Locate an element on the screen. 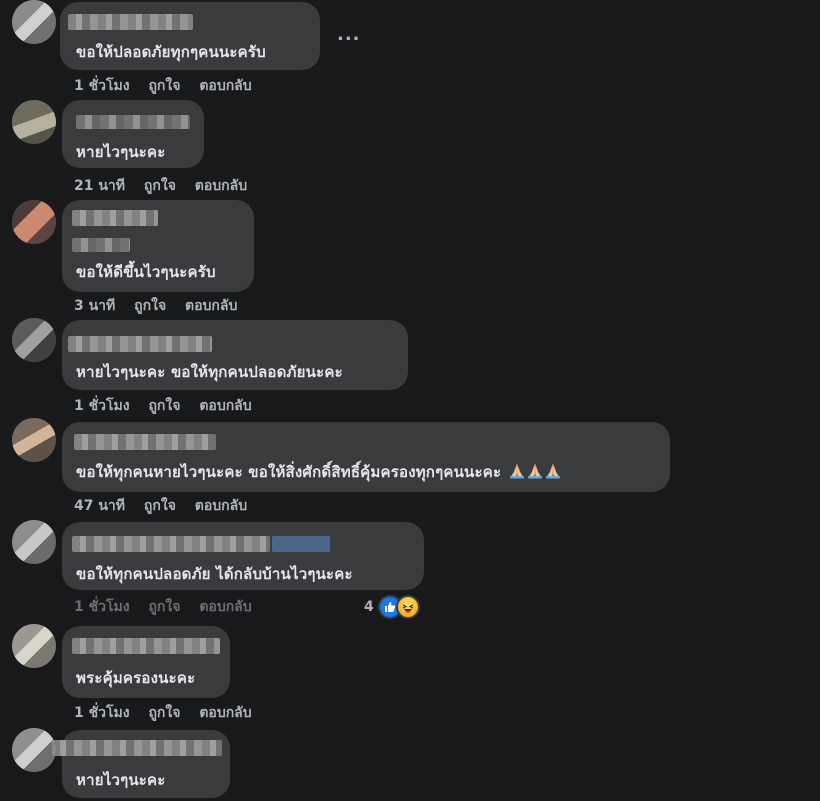 This screenshot has width=820, height=801. comment-actions: 21 นาที ถูกใจ ตอบกลับ is located at coordinates (160, 186).